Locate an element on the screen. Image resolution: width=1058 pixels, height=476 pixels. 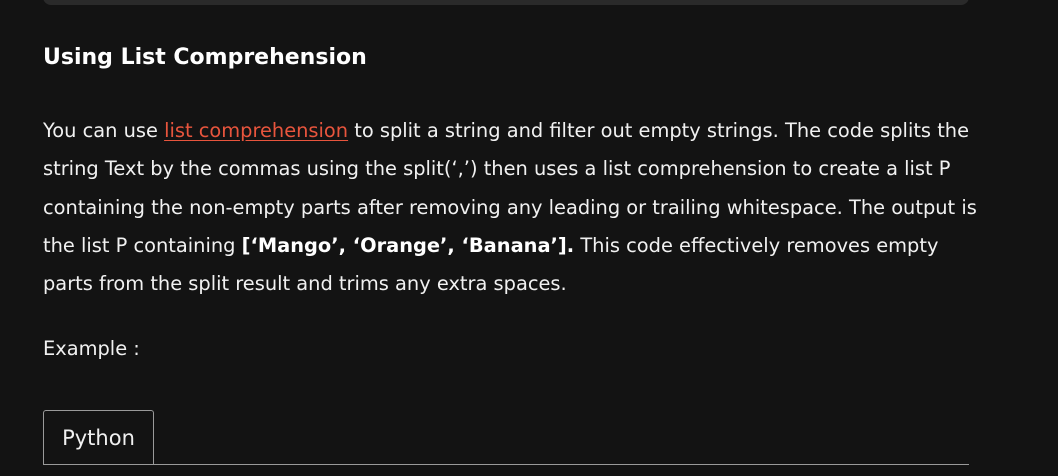
paragraph-text-start: You can use is located at coordinates (104, 130).